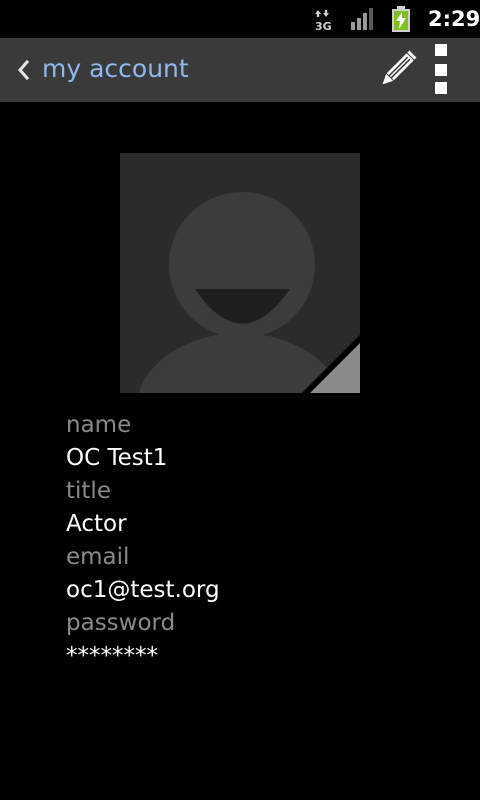 Image resolution: width=480 pixels, height=800 pixels. What do you see at coordinates (96, 524) in the screenshot?
I see `title-value: Actor` at bounding box center [96, 524].